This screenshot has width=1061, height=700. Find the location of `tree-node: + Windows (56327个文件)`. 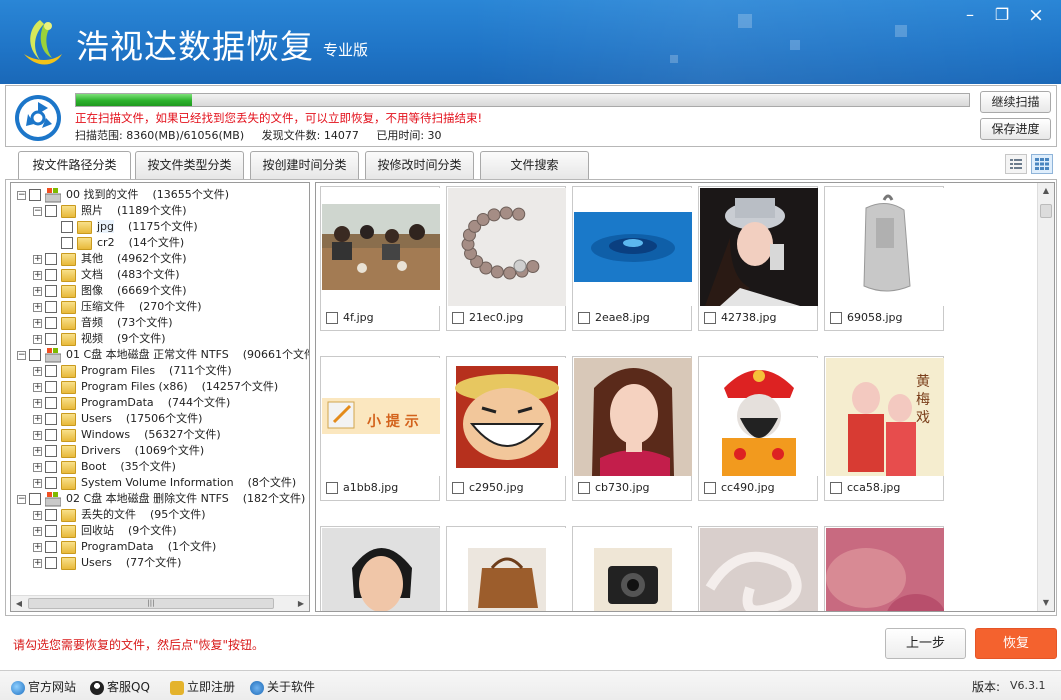

tree-node: + Windows (56327个文件) is located at coordinates (127, 435).